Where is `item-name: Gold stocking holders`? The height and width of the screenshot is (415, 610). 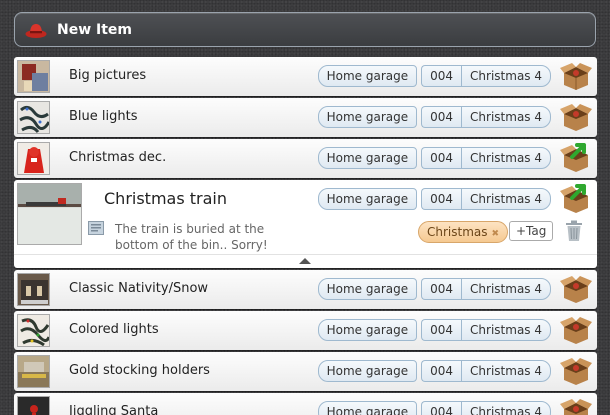 item-name: Gold stocking holders is located at coordinates (139, 370).